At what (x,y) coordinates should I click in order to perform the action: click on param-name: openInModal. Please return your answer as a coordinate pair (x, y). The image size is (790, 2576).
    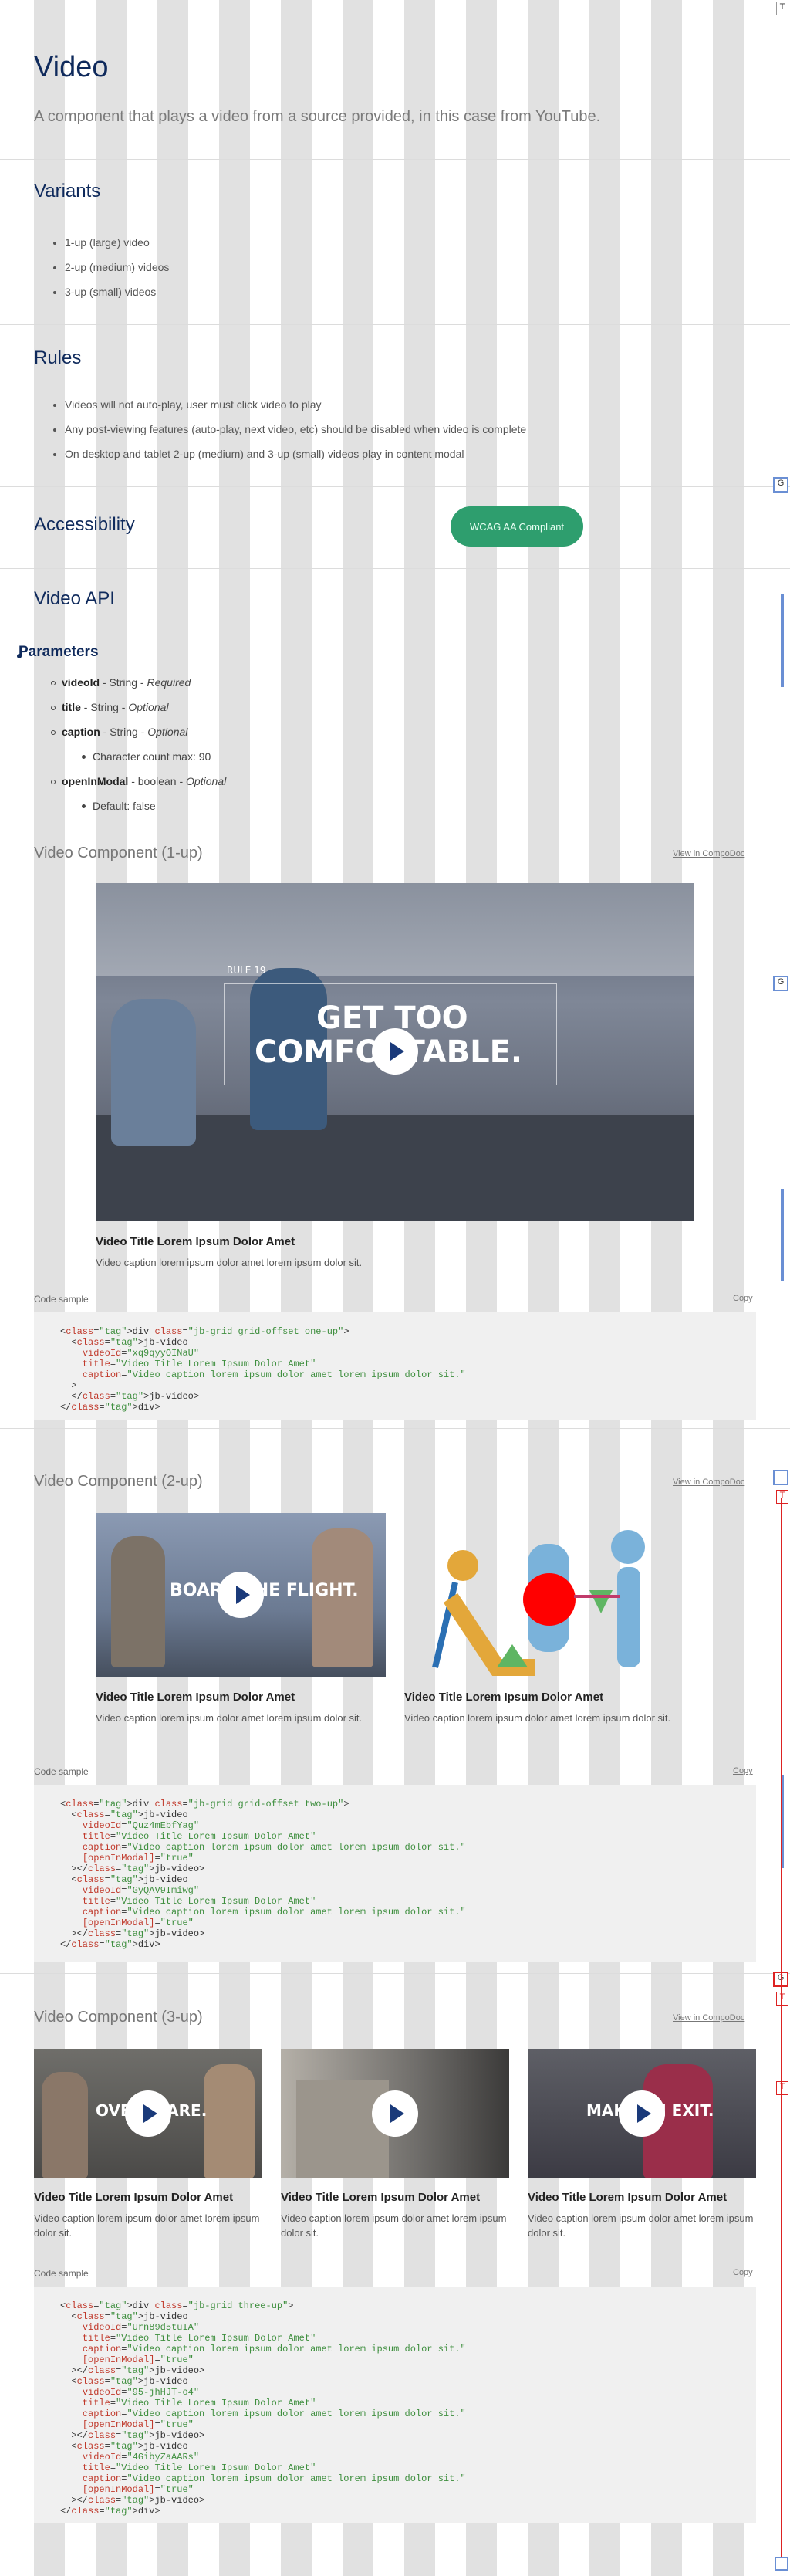
    Looking at the image, I should click on (95, 781).